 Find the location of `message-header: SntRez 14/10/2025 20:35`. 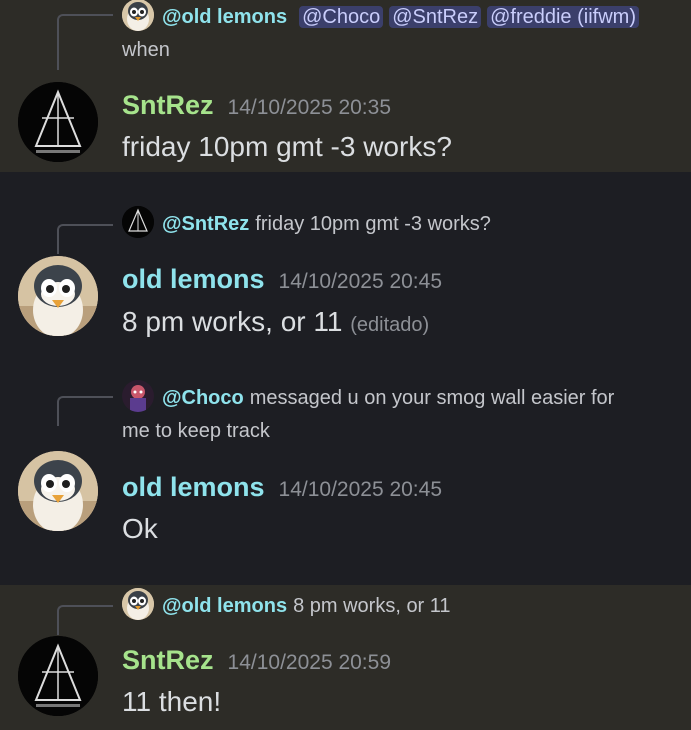

message-header: SntRez 14/10/2025 20:35 is located at coordinates (256, 106).